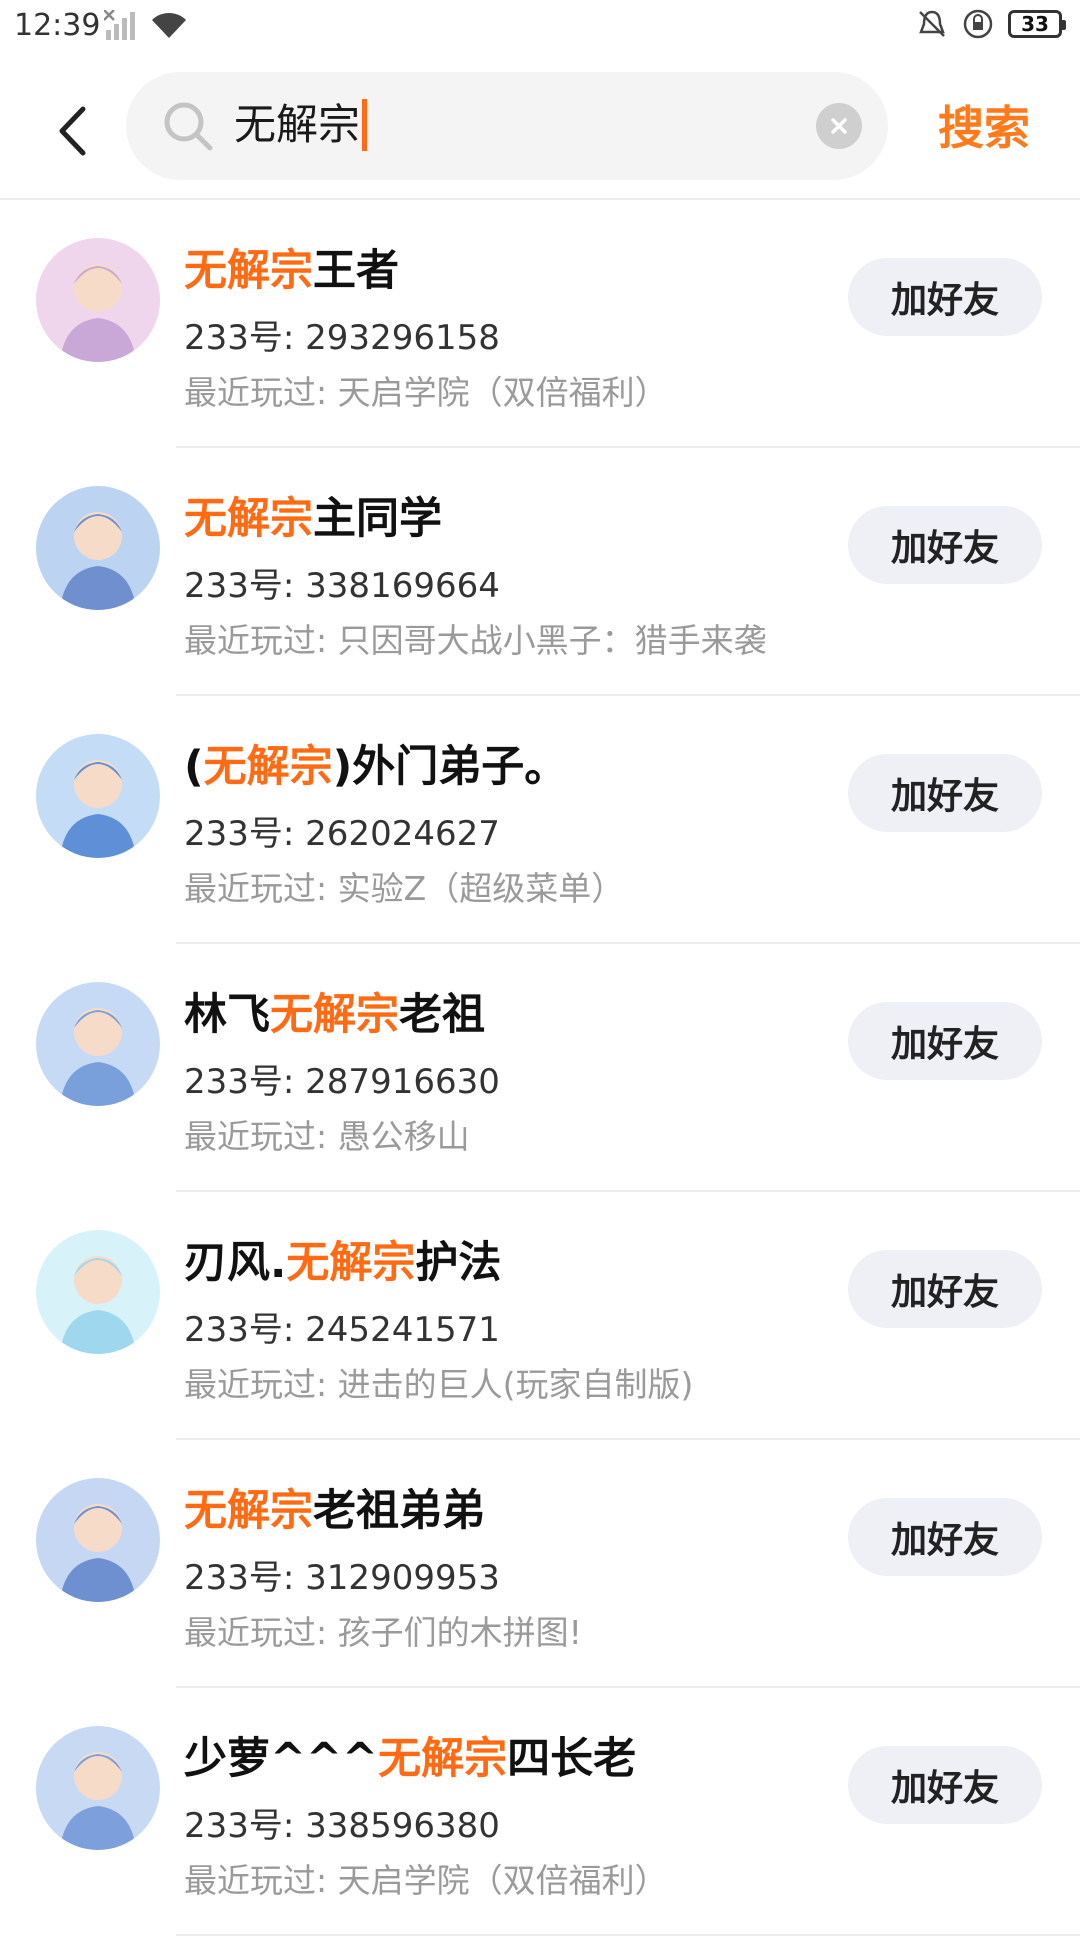 Image resolution: width=1080 pixels, height=1936 pixels. I want to click on wifi-icon, so click(169, 25).